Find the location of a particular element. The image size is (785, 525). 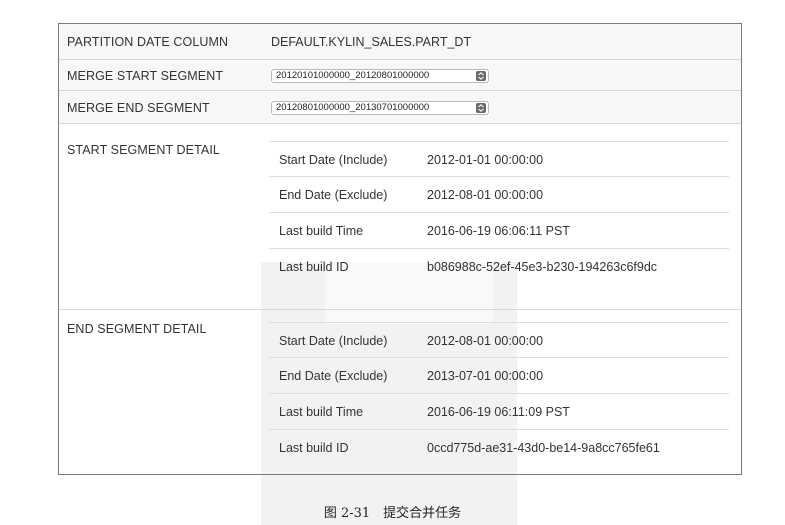

figure-caption: 图 2-31 提交合并任务 is located at coordinates (392, 513).